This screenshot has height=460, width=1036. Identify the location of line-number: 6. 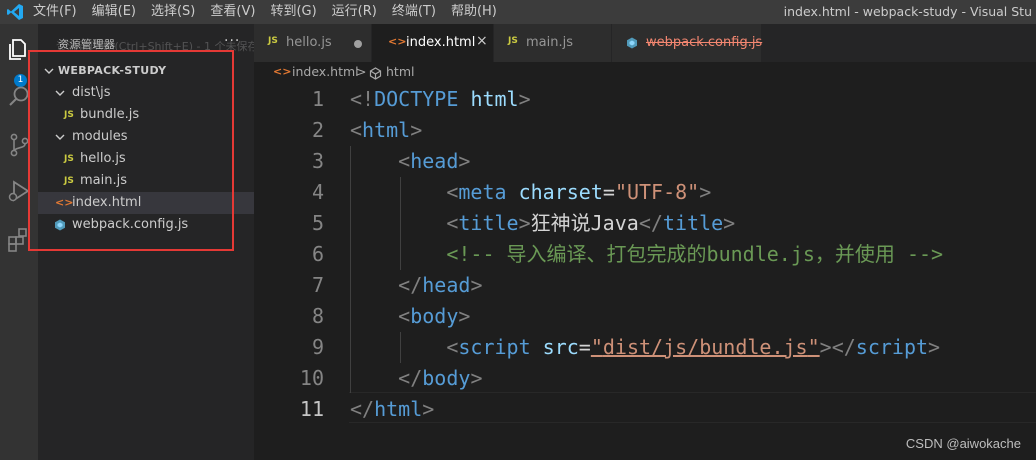
(317, 254).